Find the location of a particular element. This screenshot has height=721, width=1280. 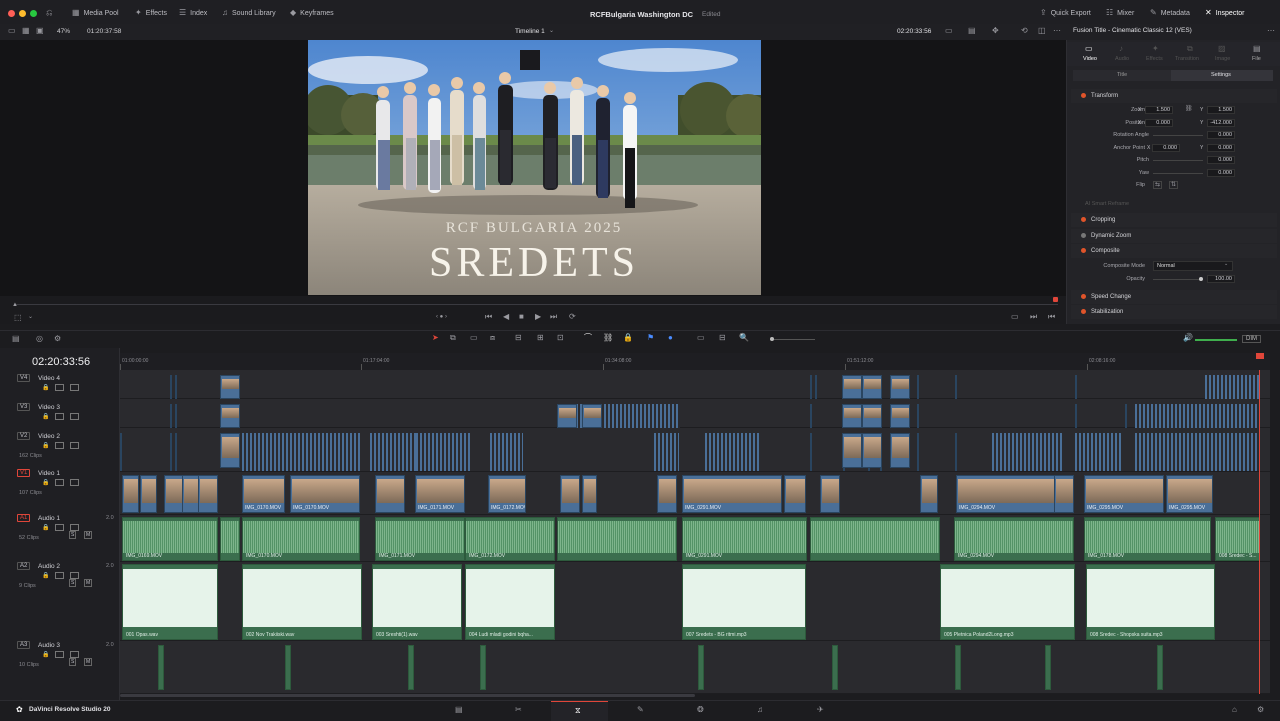

composite-mode-select: Normal ⌄ is located at coordinates (1193, 266).